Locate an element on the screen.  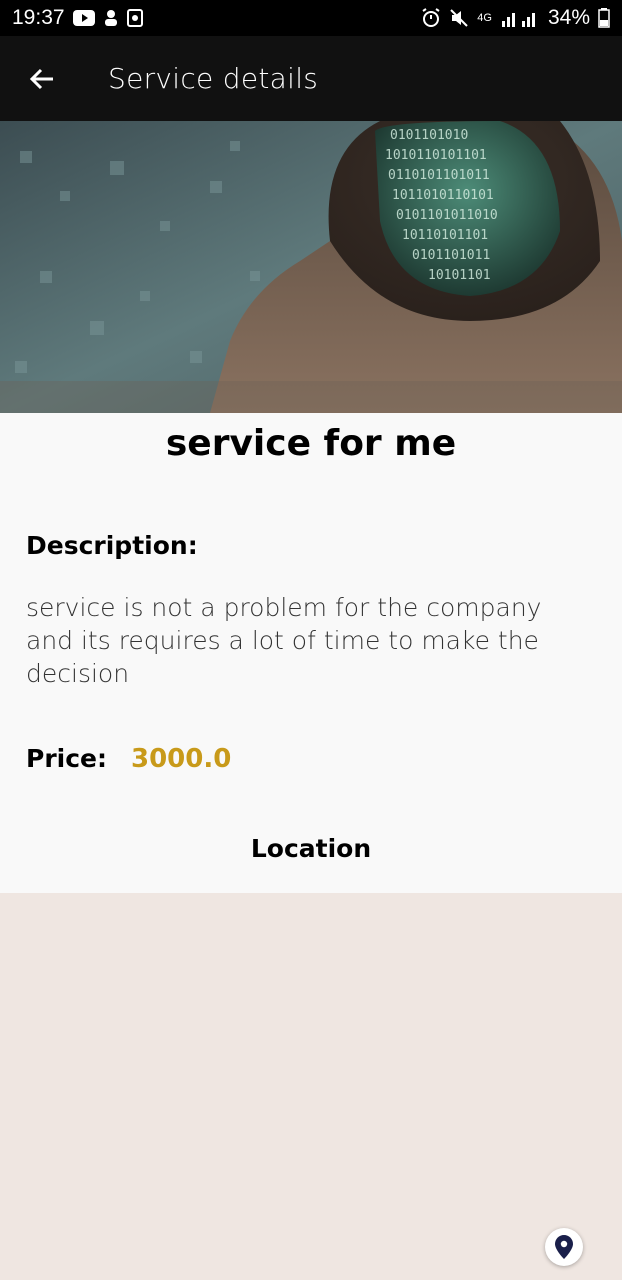
mute-icon is located at coordinates (459, 18).